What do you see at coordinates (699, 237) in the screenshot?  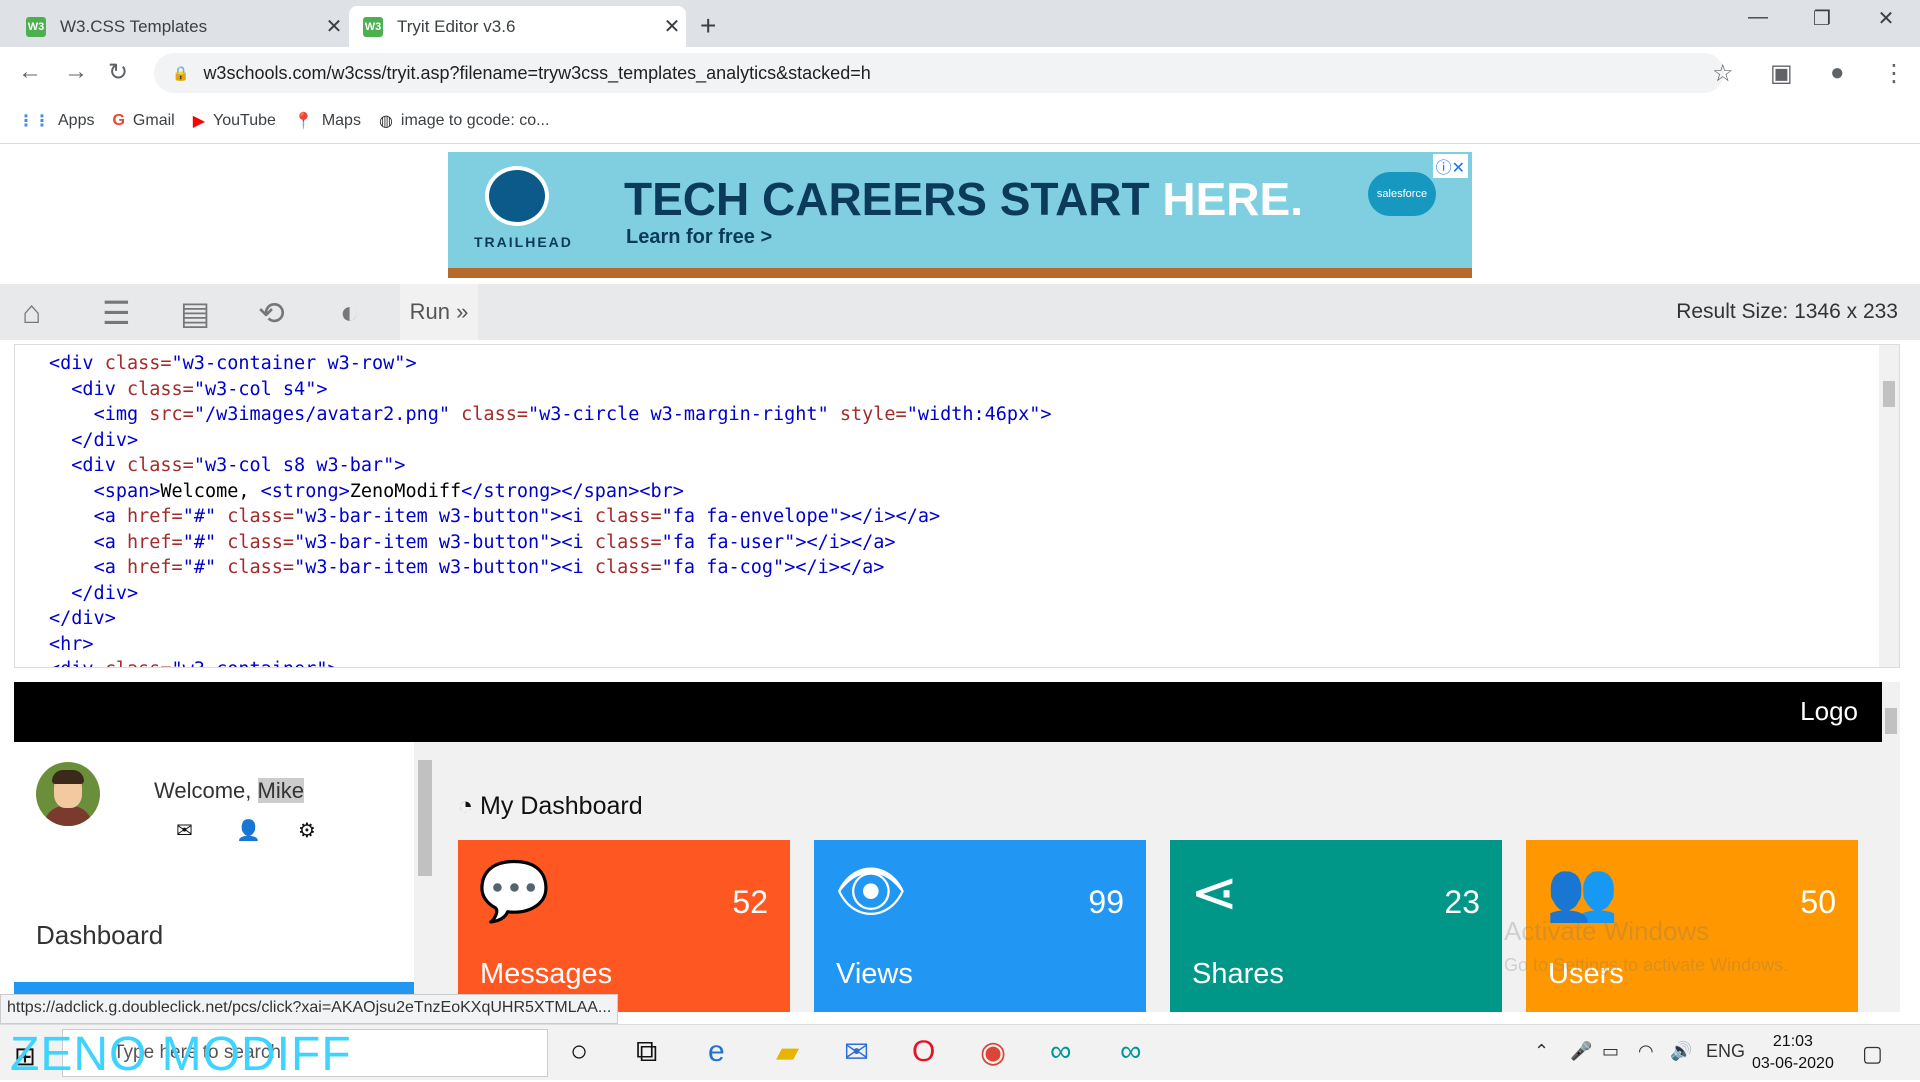 I see `ad-subtext: Learn for free >` at bounding box center [699, 237].